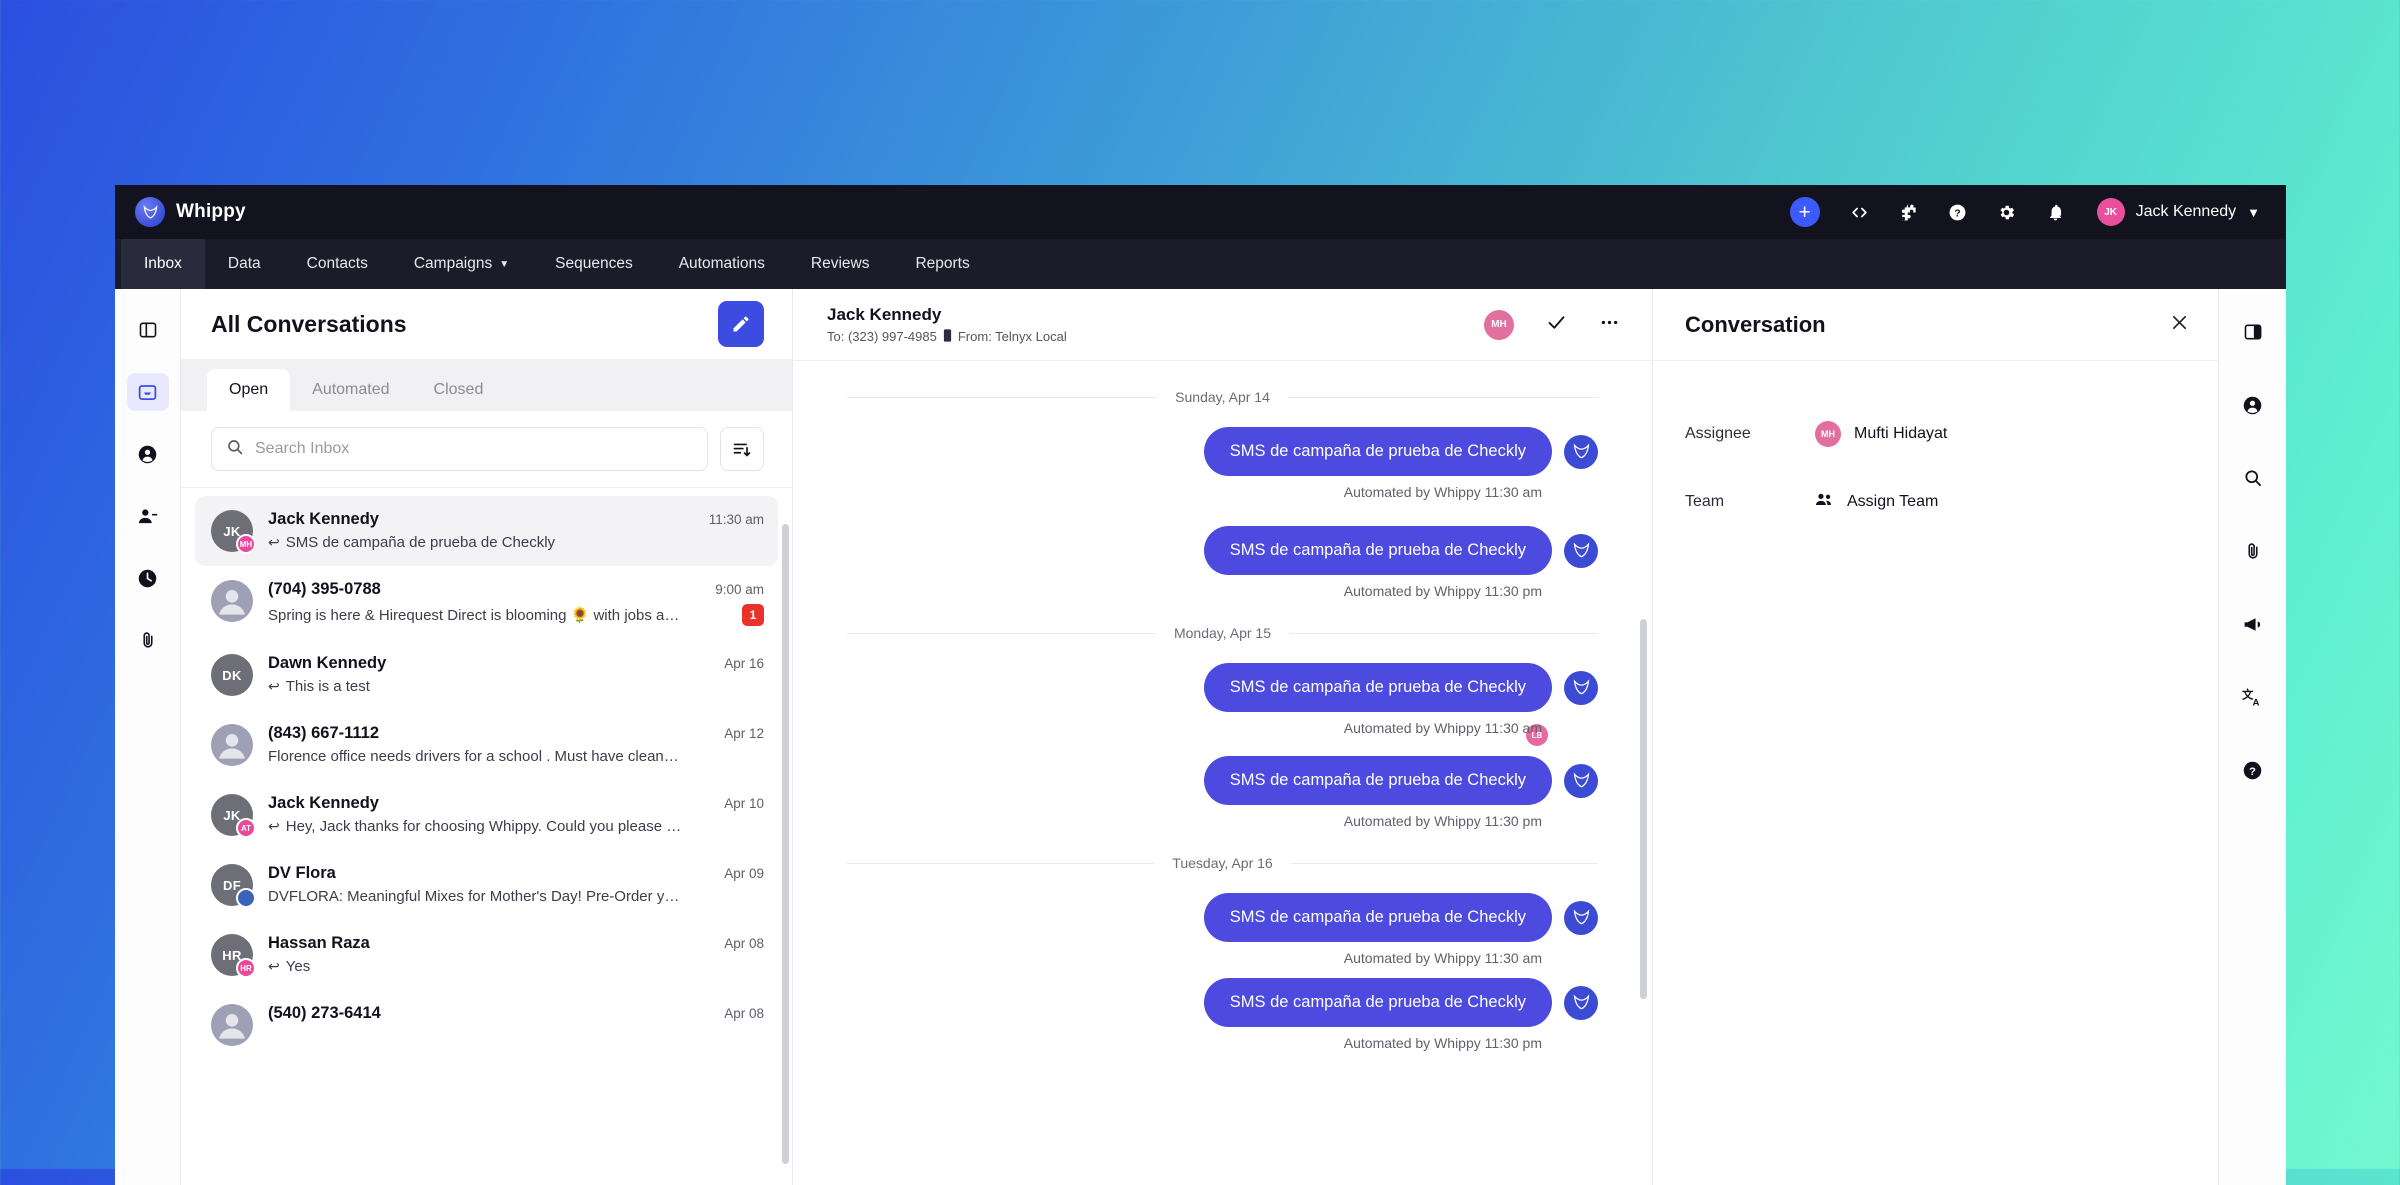  Describe the element at coordinates (2178, 212) in the screenshot. I see `user-menu: JK Jack Kennedy ▼` at that location.